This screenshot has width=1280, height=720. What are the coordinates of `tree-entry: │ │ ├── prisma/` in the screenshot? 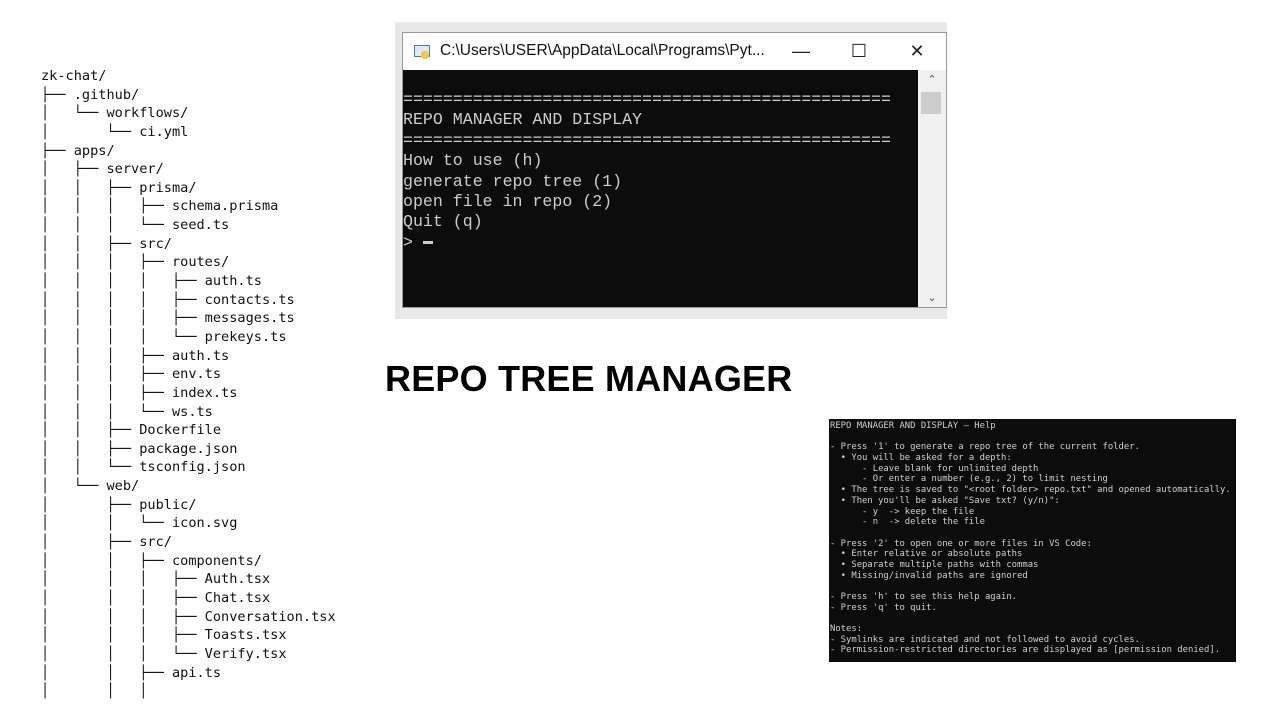 It's located at (119, 187).